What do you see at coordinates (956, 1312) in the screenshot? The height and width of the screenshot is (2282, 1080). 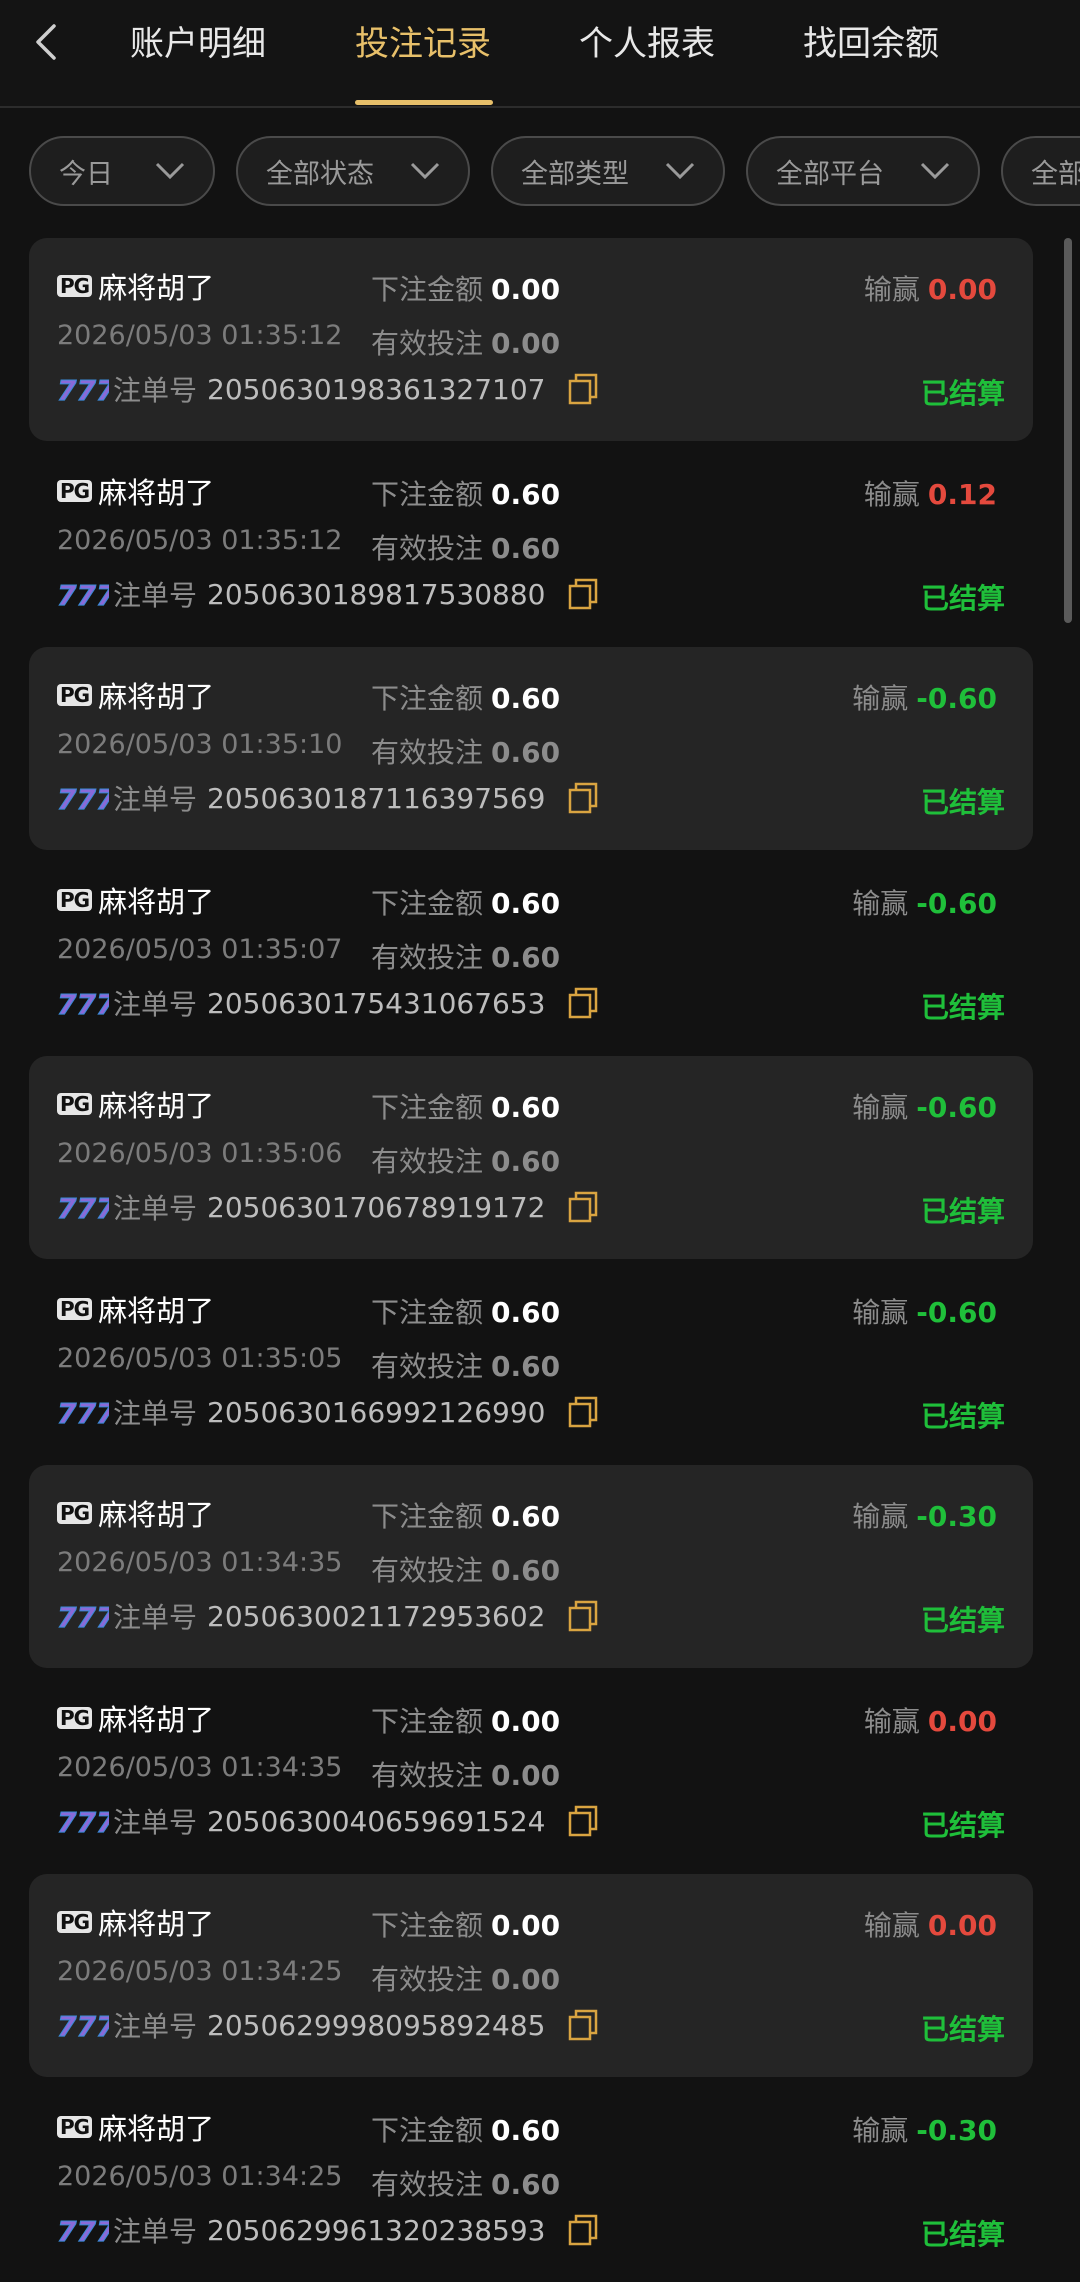 I see `win-loss-value: -0.60` at bounding box center [956, 1312].